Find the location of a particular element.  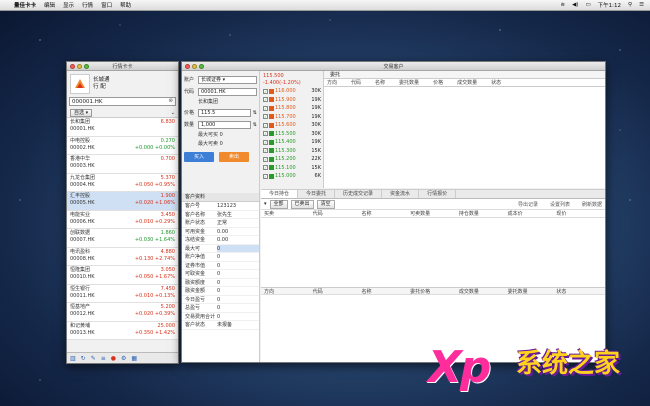

tab-0: 今日持仓 is located at coordinates (280, 194).